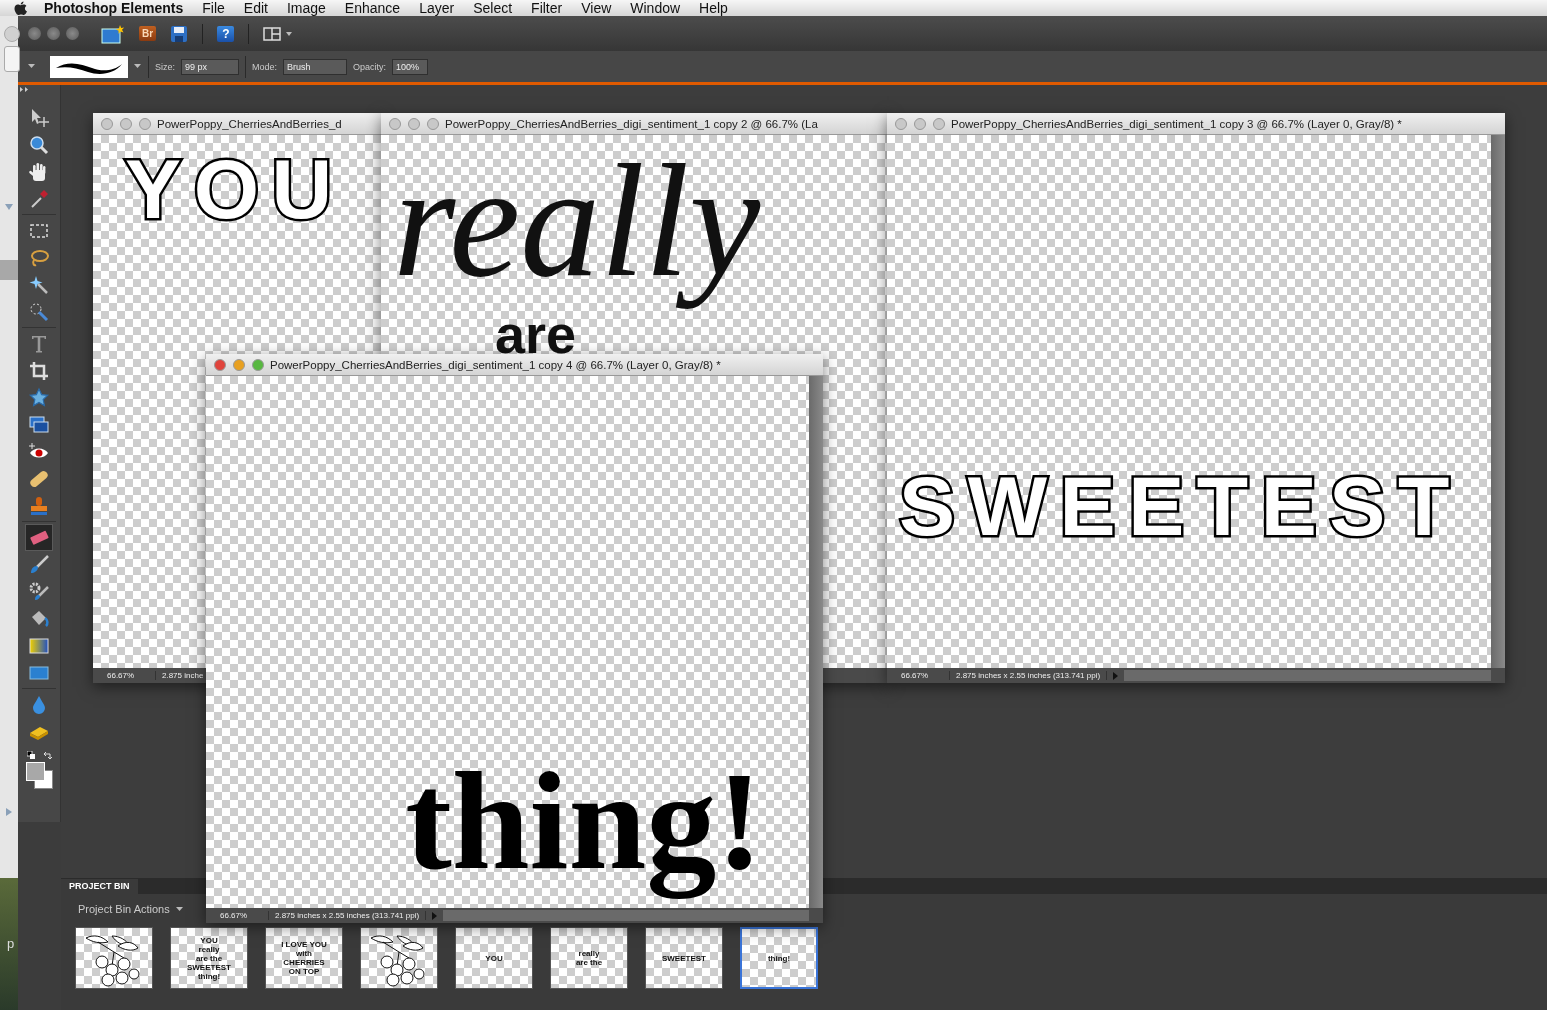  Describe the element at coordinates (39, 505) in the screenshot. I see `stamp-icon` at that location.